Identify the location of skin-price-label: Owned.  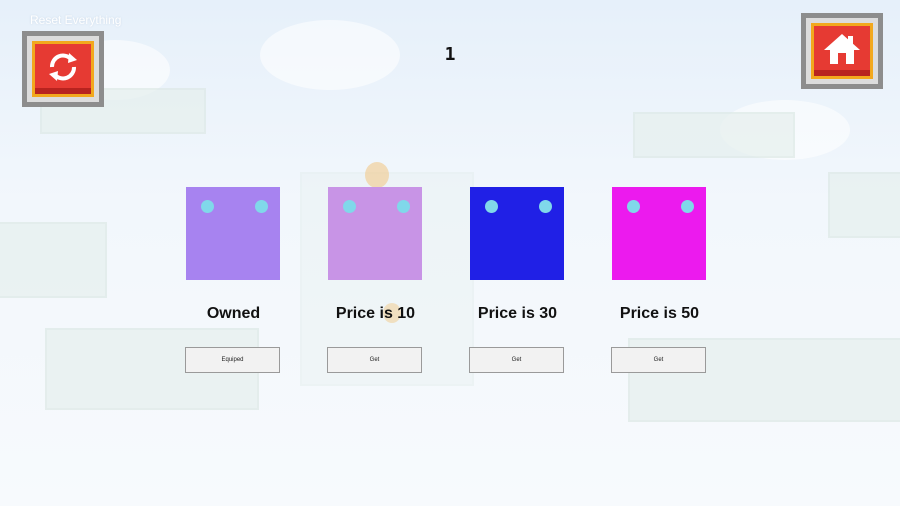
(233, 313).